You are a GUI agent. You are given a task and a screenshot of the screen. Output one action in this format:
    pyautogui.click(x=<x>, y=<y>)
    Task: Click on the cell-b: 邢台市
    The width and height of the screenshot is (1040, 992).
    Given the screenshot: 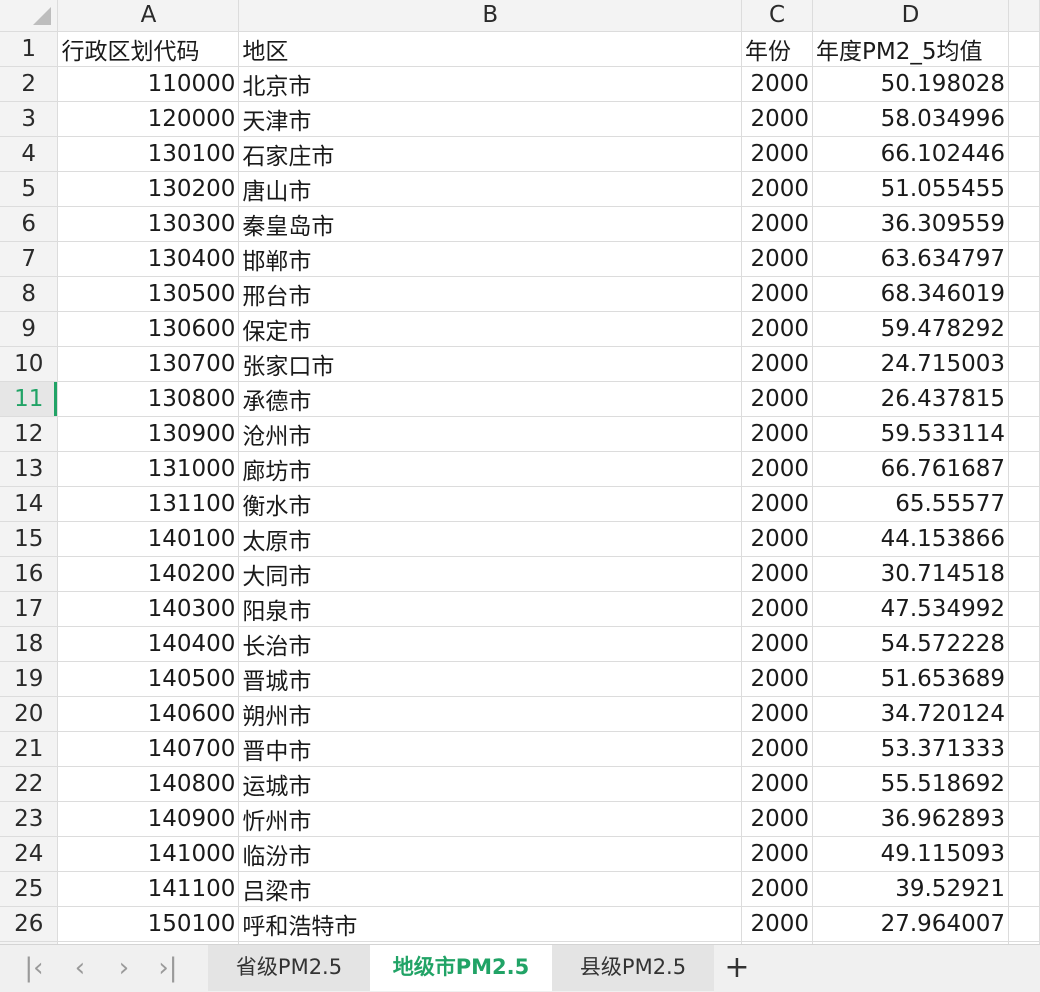 What is the action you would take?
    pyautogui.click(x=490, y=294)
    